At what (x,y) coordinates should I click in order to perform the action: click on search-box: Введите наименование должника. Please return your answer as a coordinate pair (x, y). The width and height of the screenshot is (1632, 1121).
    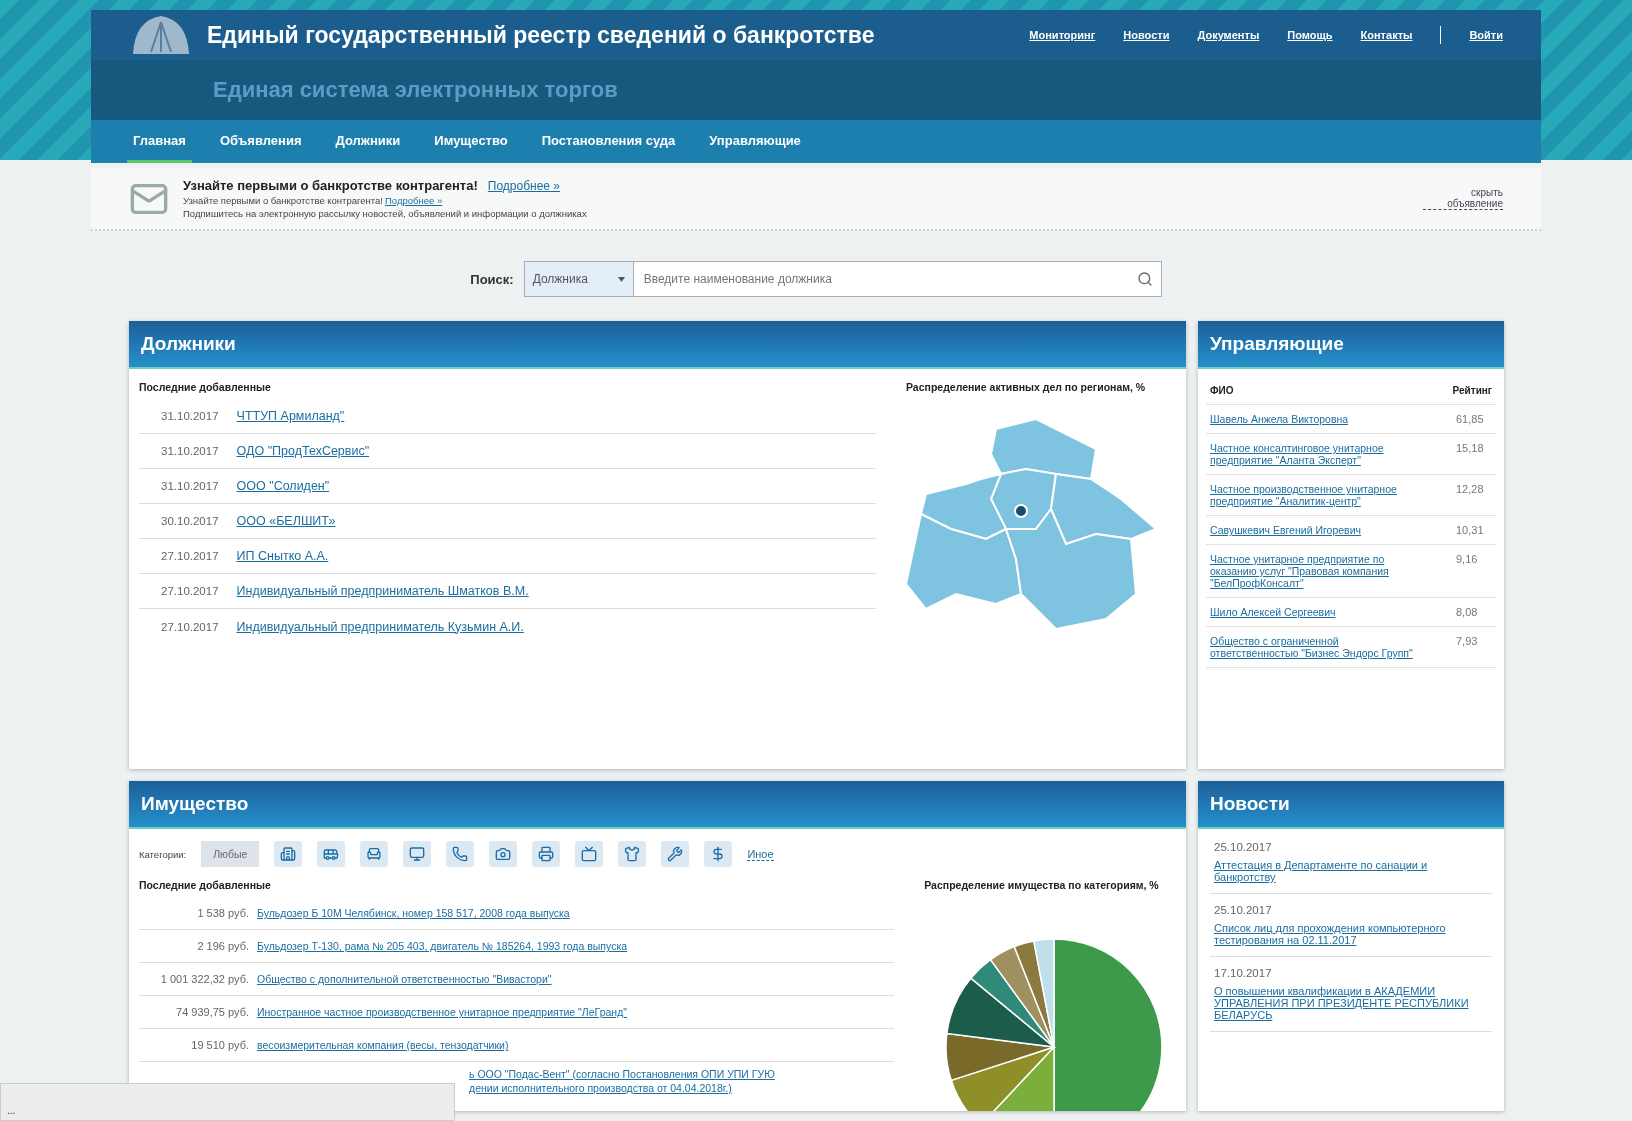
    Looking at the image, I should click on (897, 279).